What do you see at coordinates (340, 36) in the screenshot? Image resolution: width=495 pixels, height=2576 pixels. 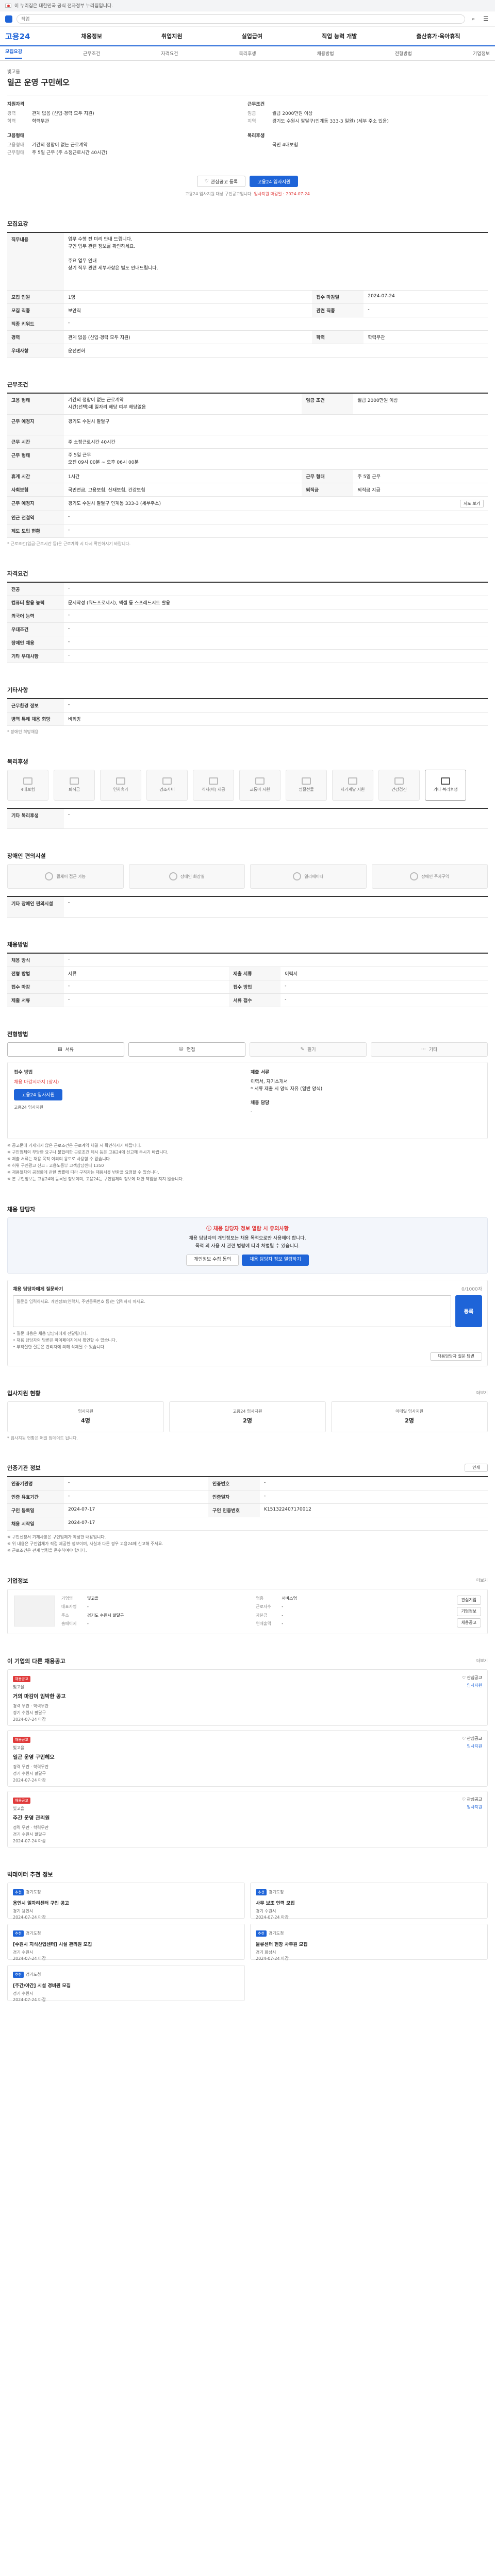 I see `gnb-item-training: 직업 능력 개발` at bounding box center [340, 36].